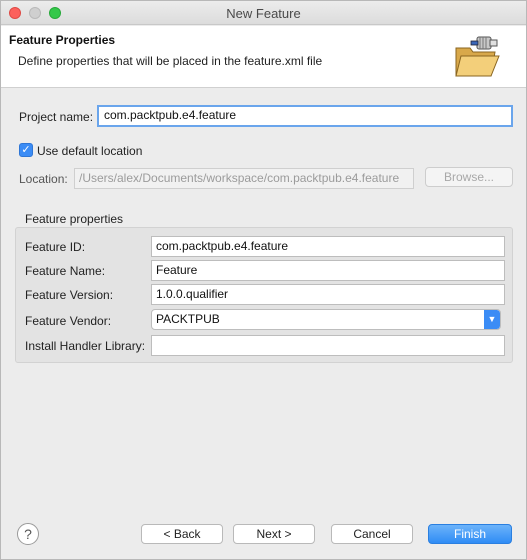  Describe the element at coordinates (69, 295) in the screenshot. I see `feature-version-label: Feature Version:` at that location.